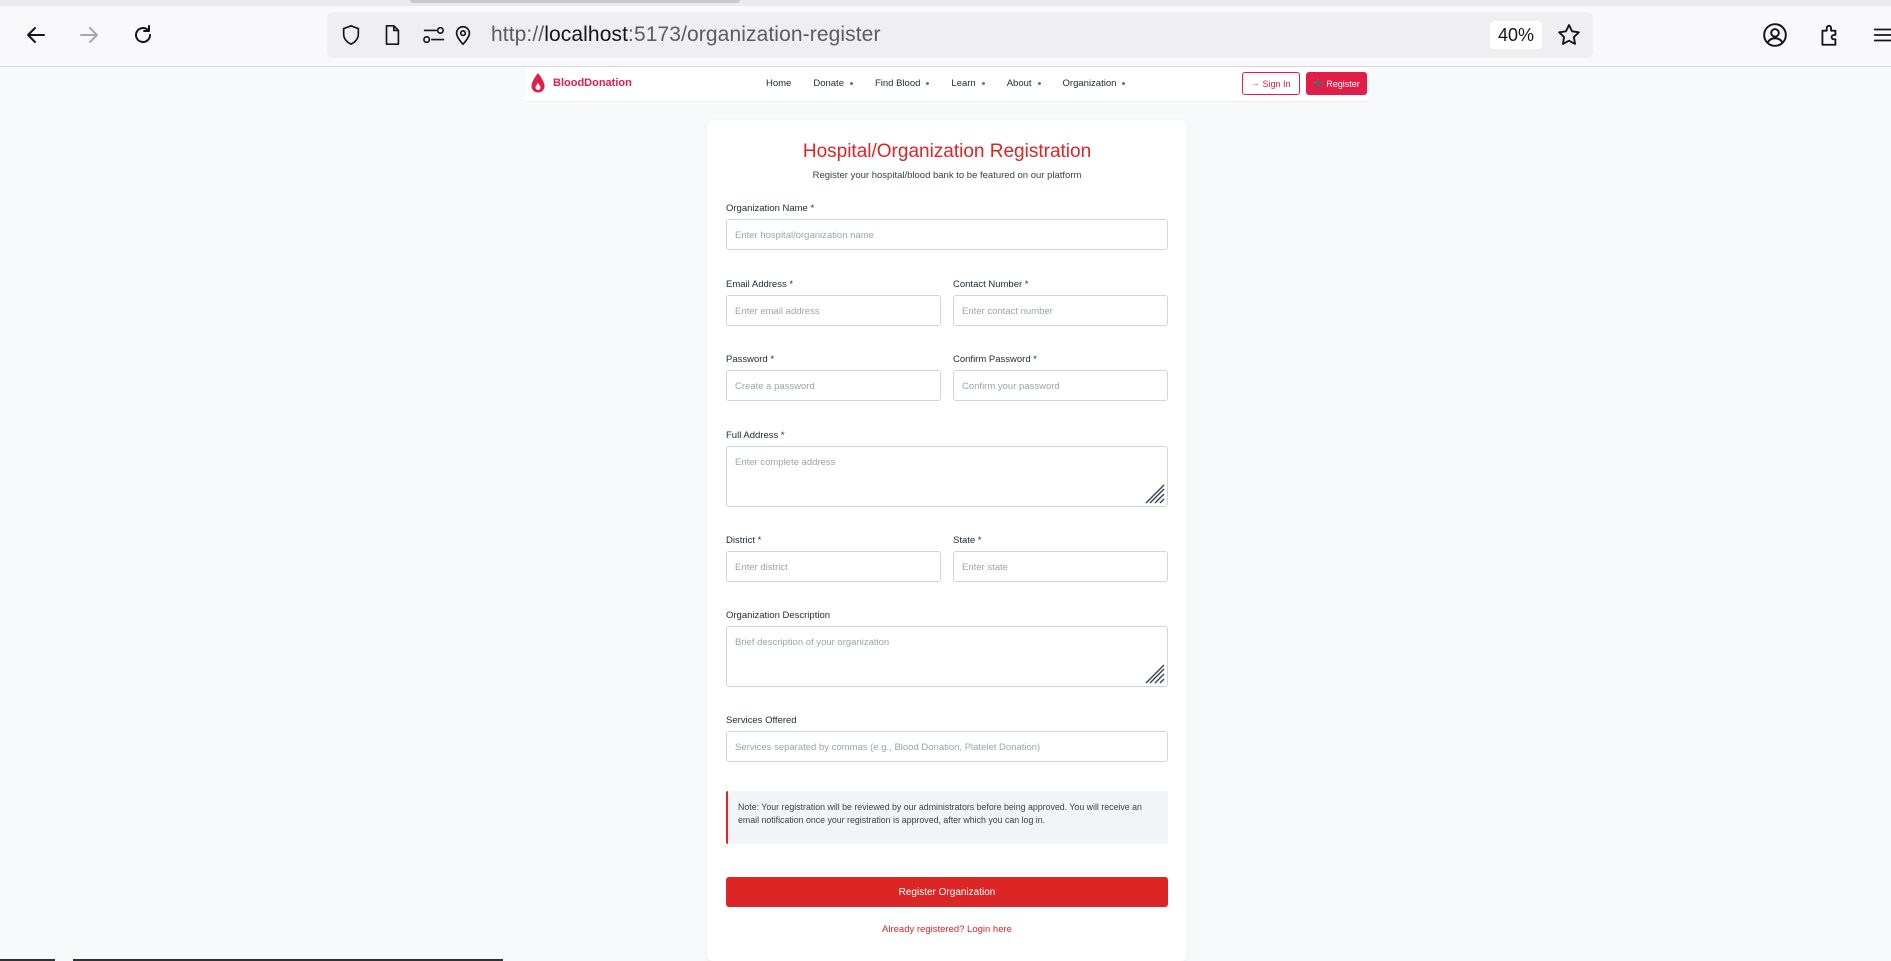  Describe the element at coordinates (828, 83) in the screenshot. I see `nav-label: Donate` at that location.